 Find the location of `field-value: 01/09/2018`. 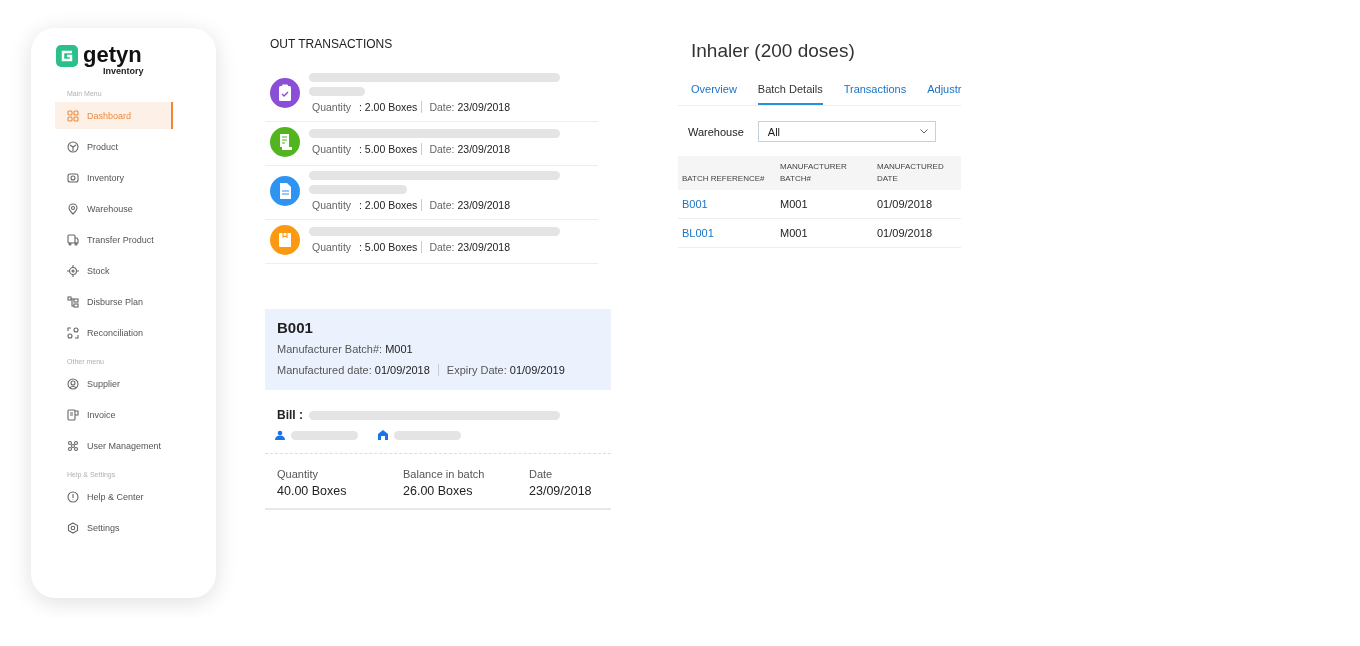

field-value: 01/09/2018 is located at coordinates (406, 370).